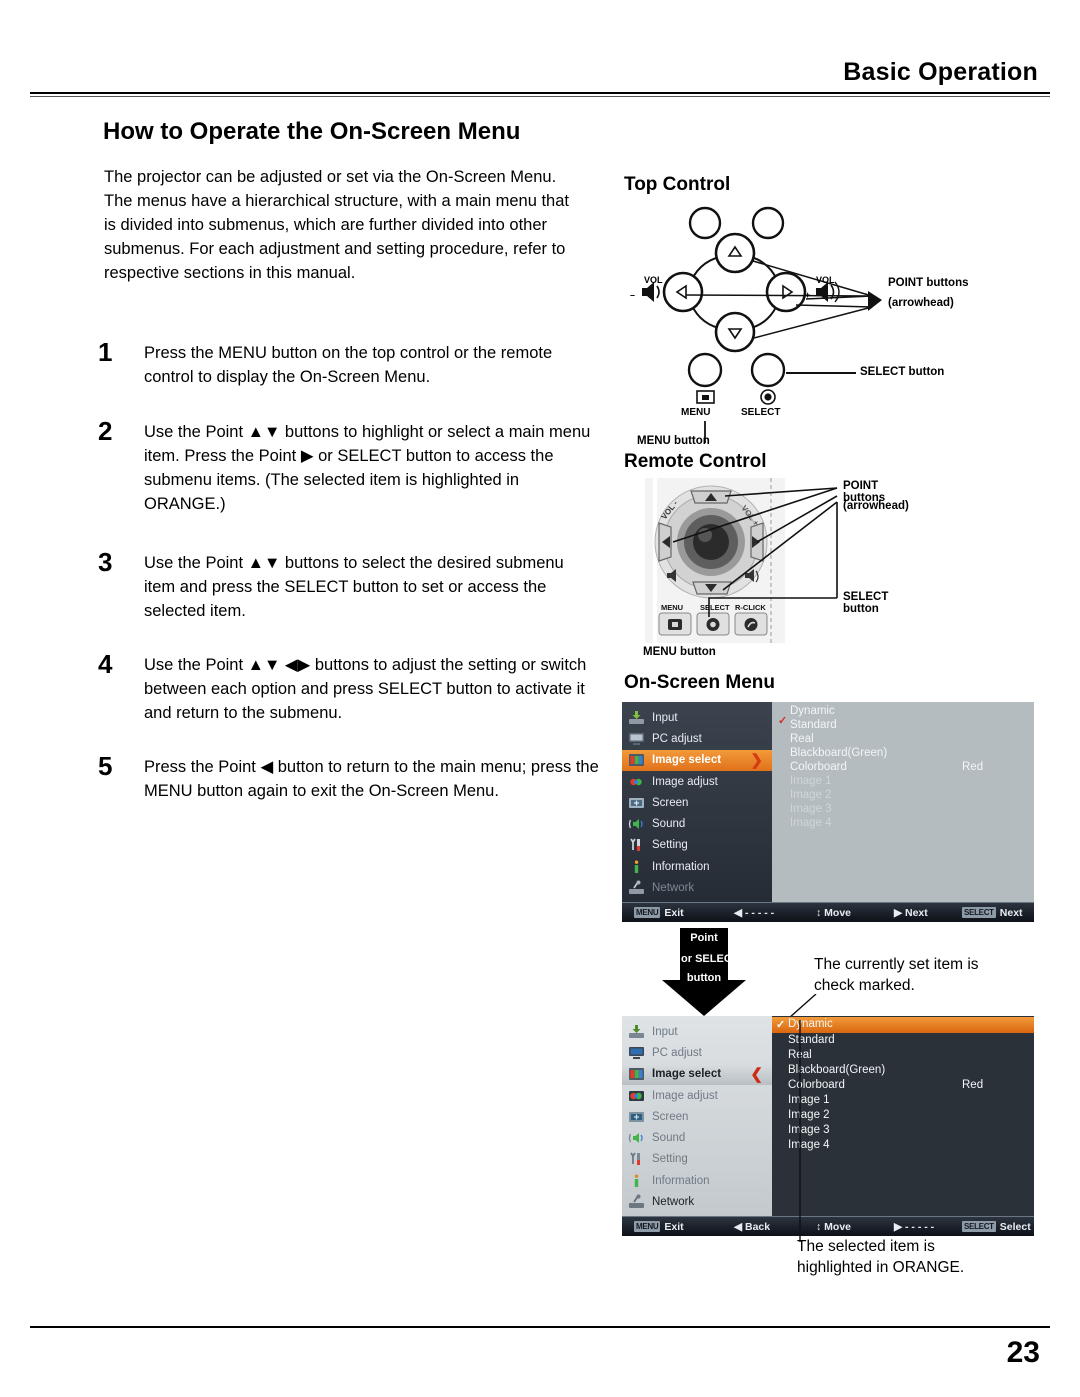 The height and width of the screenshot is (1397, 1080). Describe the element at coordinates (881, 1267) in the screenshot. I see `note-selected-line-2: highlighted in ORANGE.` at that location.